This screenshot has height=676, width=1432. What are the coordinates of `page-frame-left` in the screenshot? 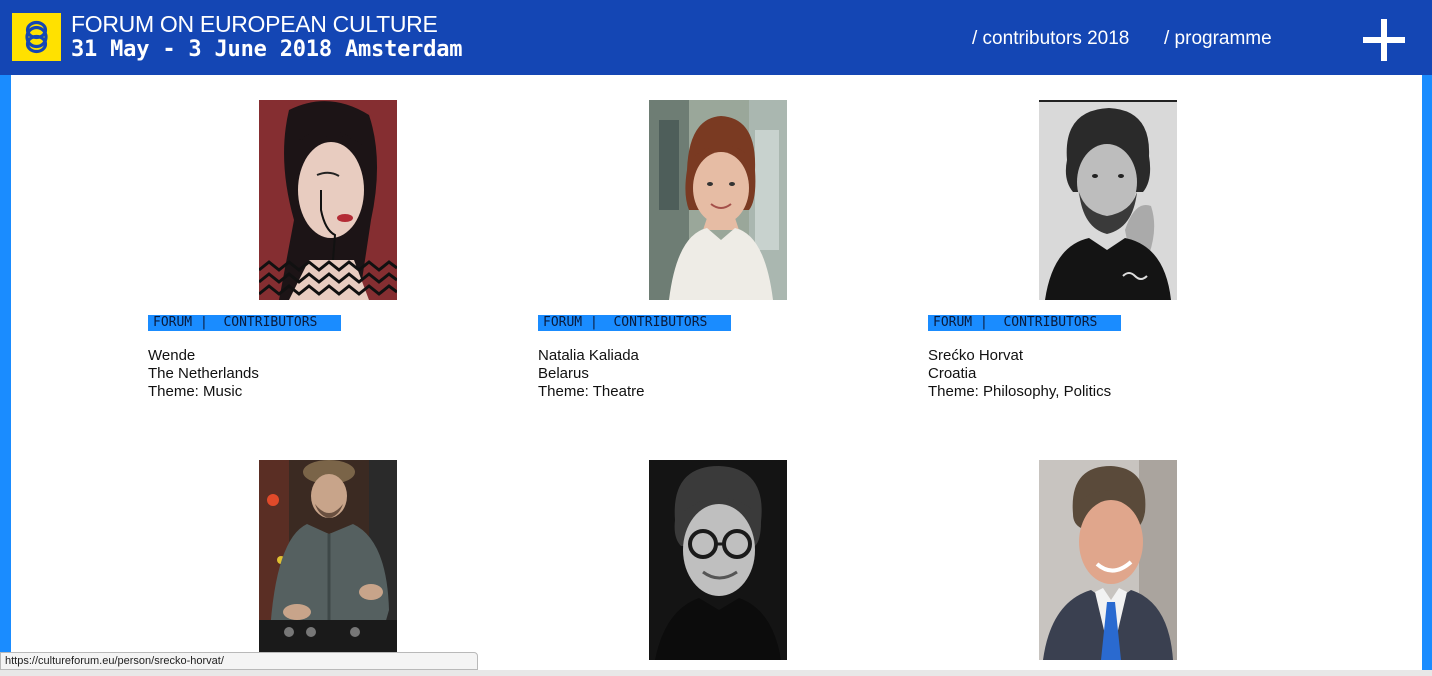 It's located at (5, 338).